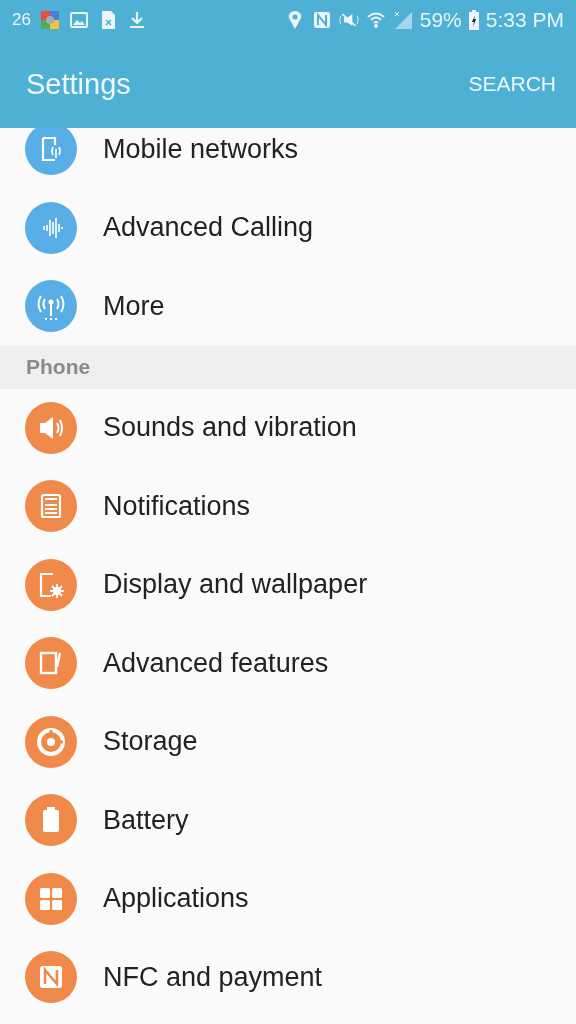 This screenshot has height=1024, width=576. What do you see at coordinates (213, 977) in the screenshot?
I see `item-label: NFC and payment` at bounding box center [213, 977].